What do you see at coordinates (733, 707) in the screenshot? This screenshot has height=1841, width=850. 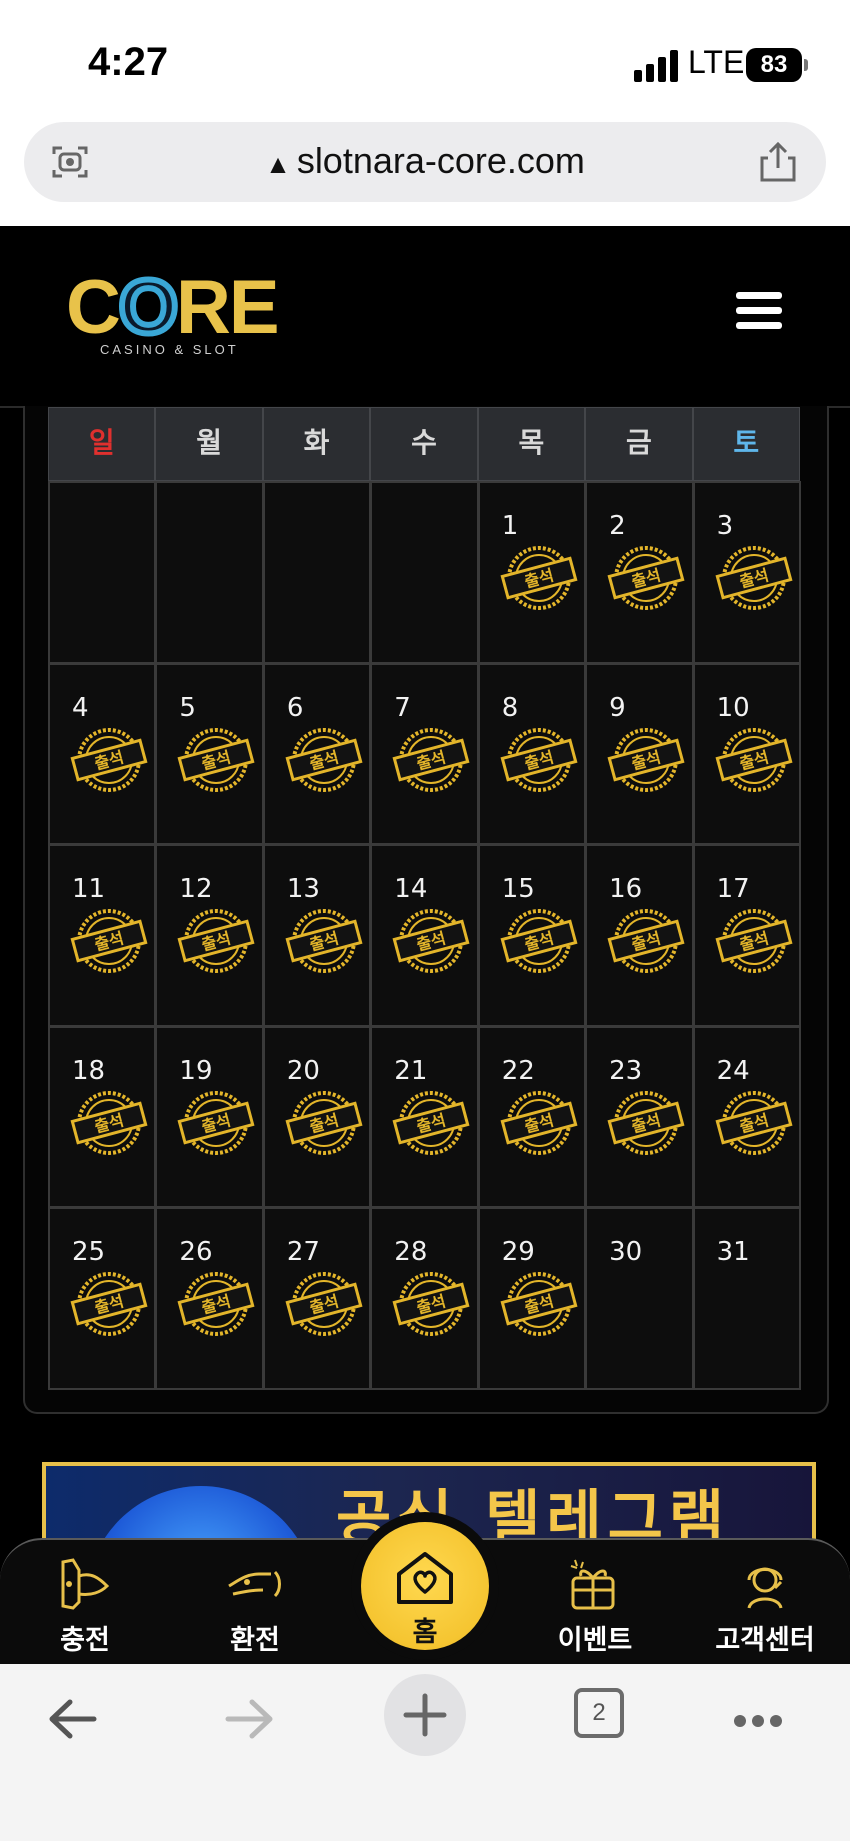 I see `day-number: 10` at bounding box center [733, 707].